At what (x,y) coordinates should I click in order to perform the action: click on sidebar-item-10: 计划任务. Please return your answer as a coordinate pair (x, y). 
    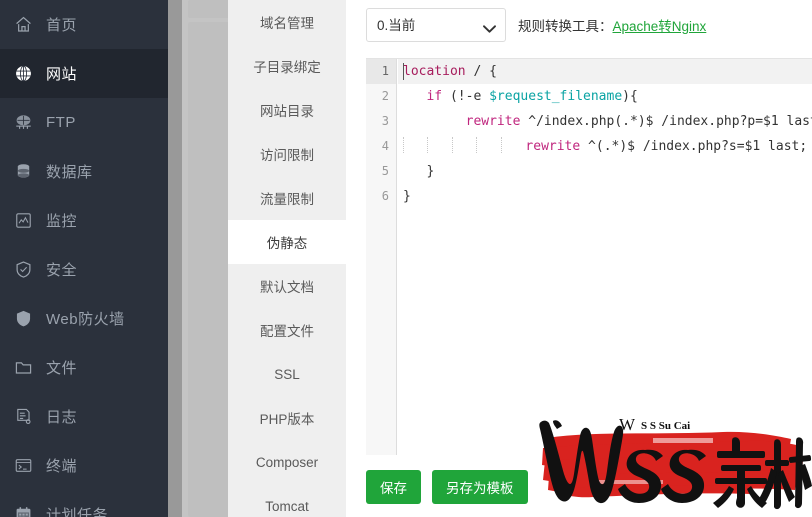
    Looking at the image, I should click on (84, 503).